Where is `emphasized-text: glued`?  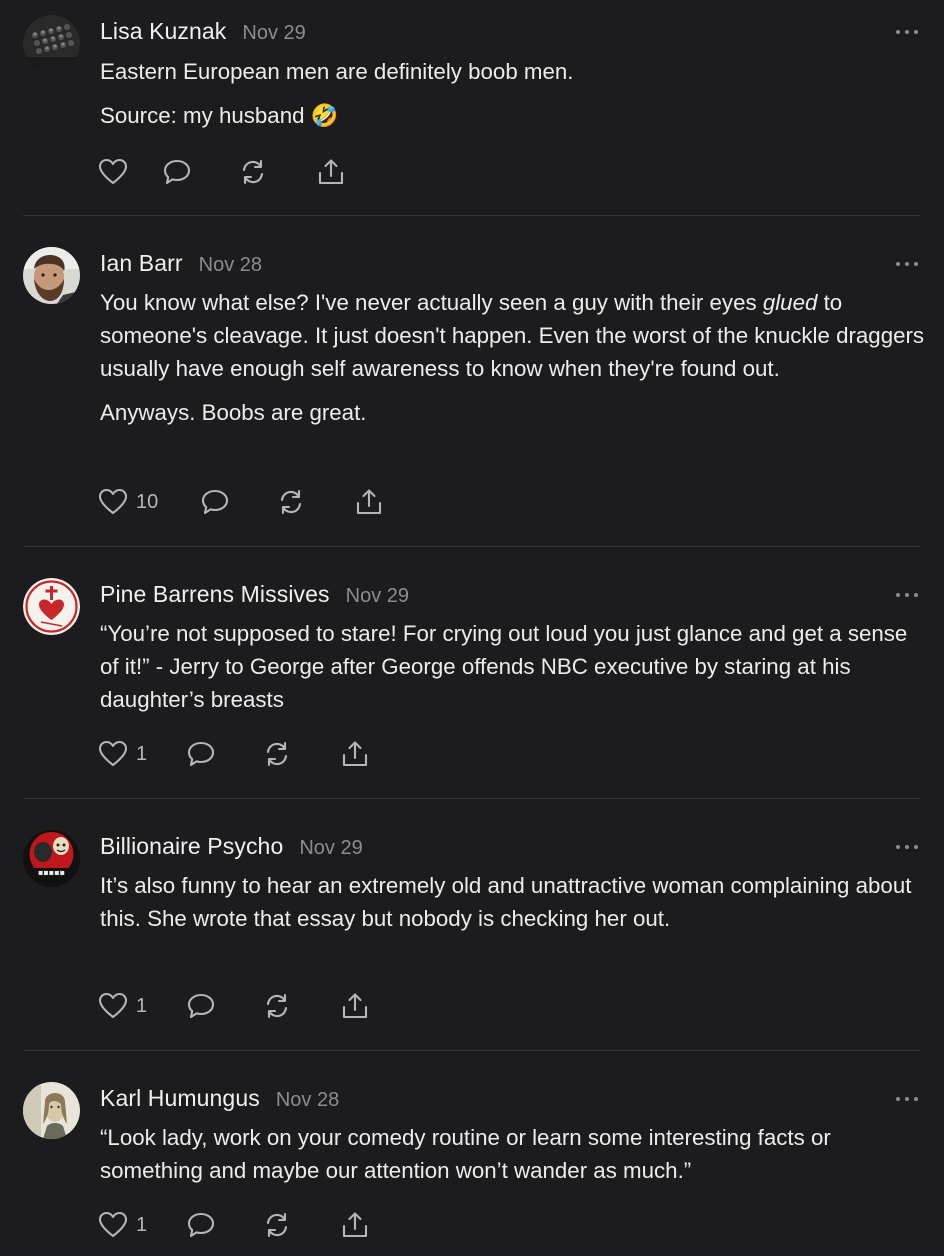
emphasized-text: glued is located at coordinates (790, 302).